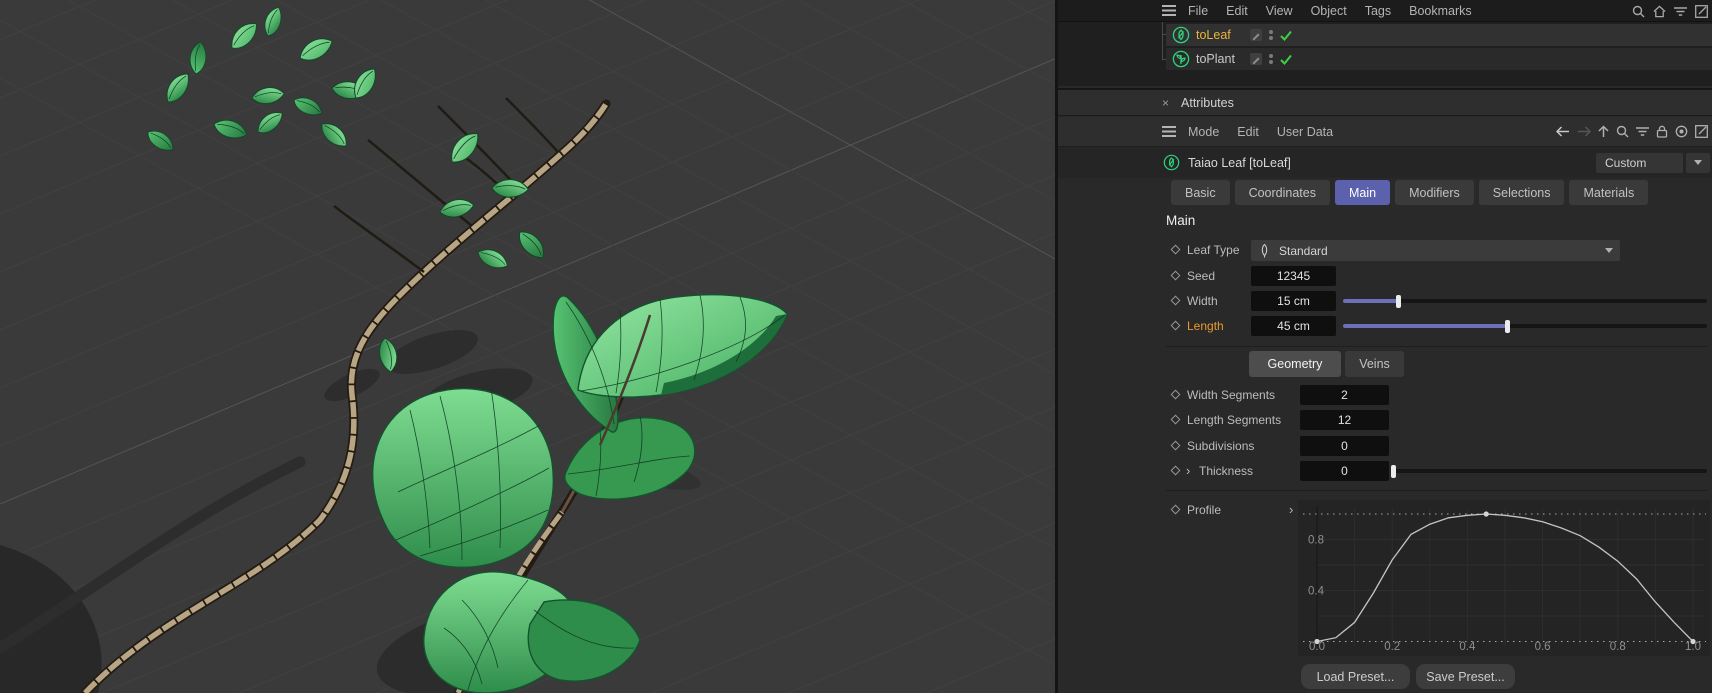 The height and width of the screenshot is (693, 1712). What do you see at coordinates (1521, 192) in the screenshot?
I see `tab-selections: Selections` at bounding box center [1521, 192].